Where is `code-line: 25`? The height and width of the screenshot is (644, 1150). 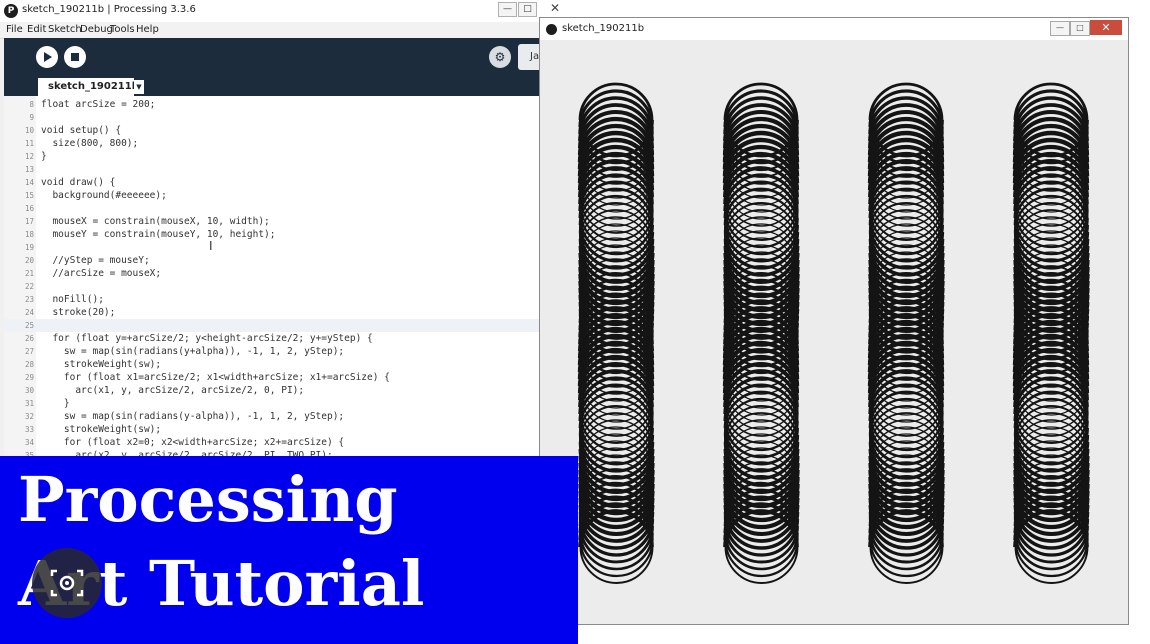
code-line: 25 is located at coordinates (291, 325).